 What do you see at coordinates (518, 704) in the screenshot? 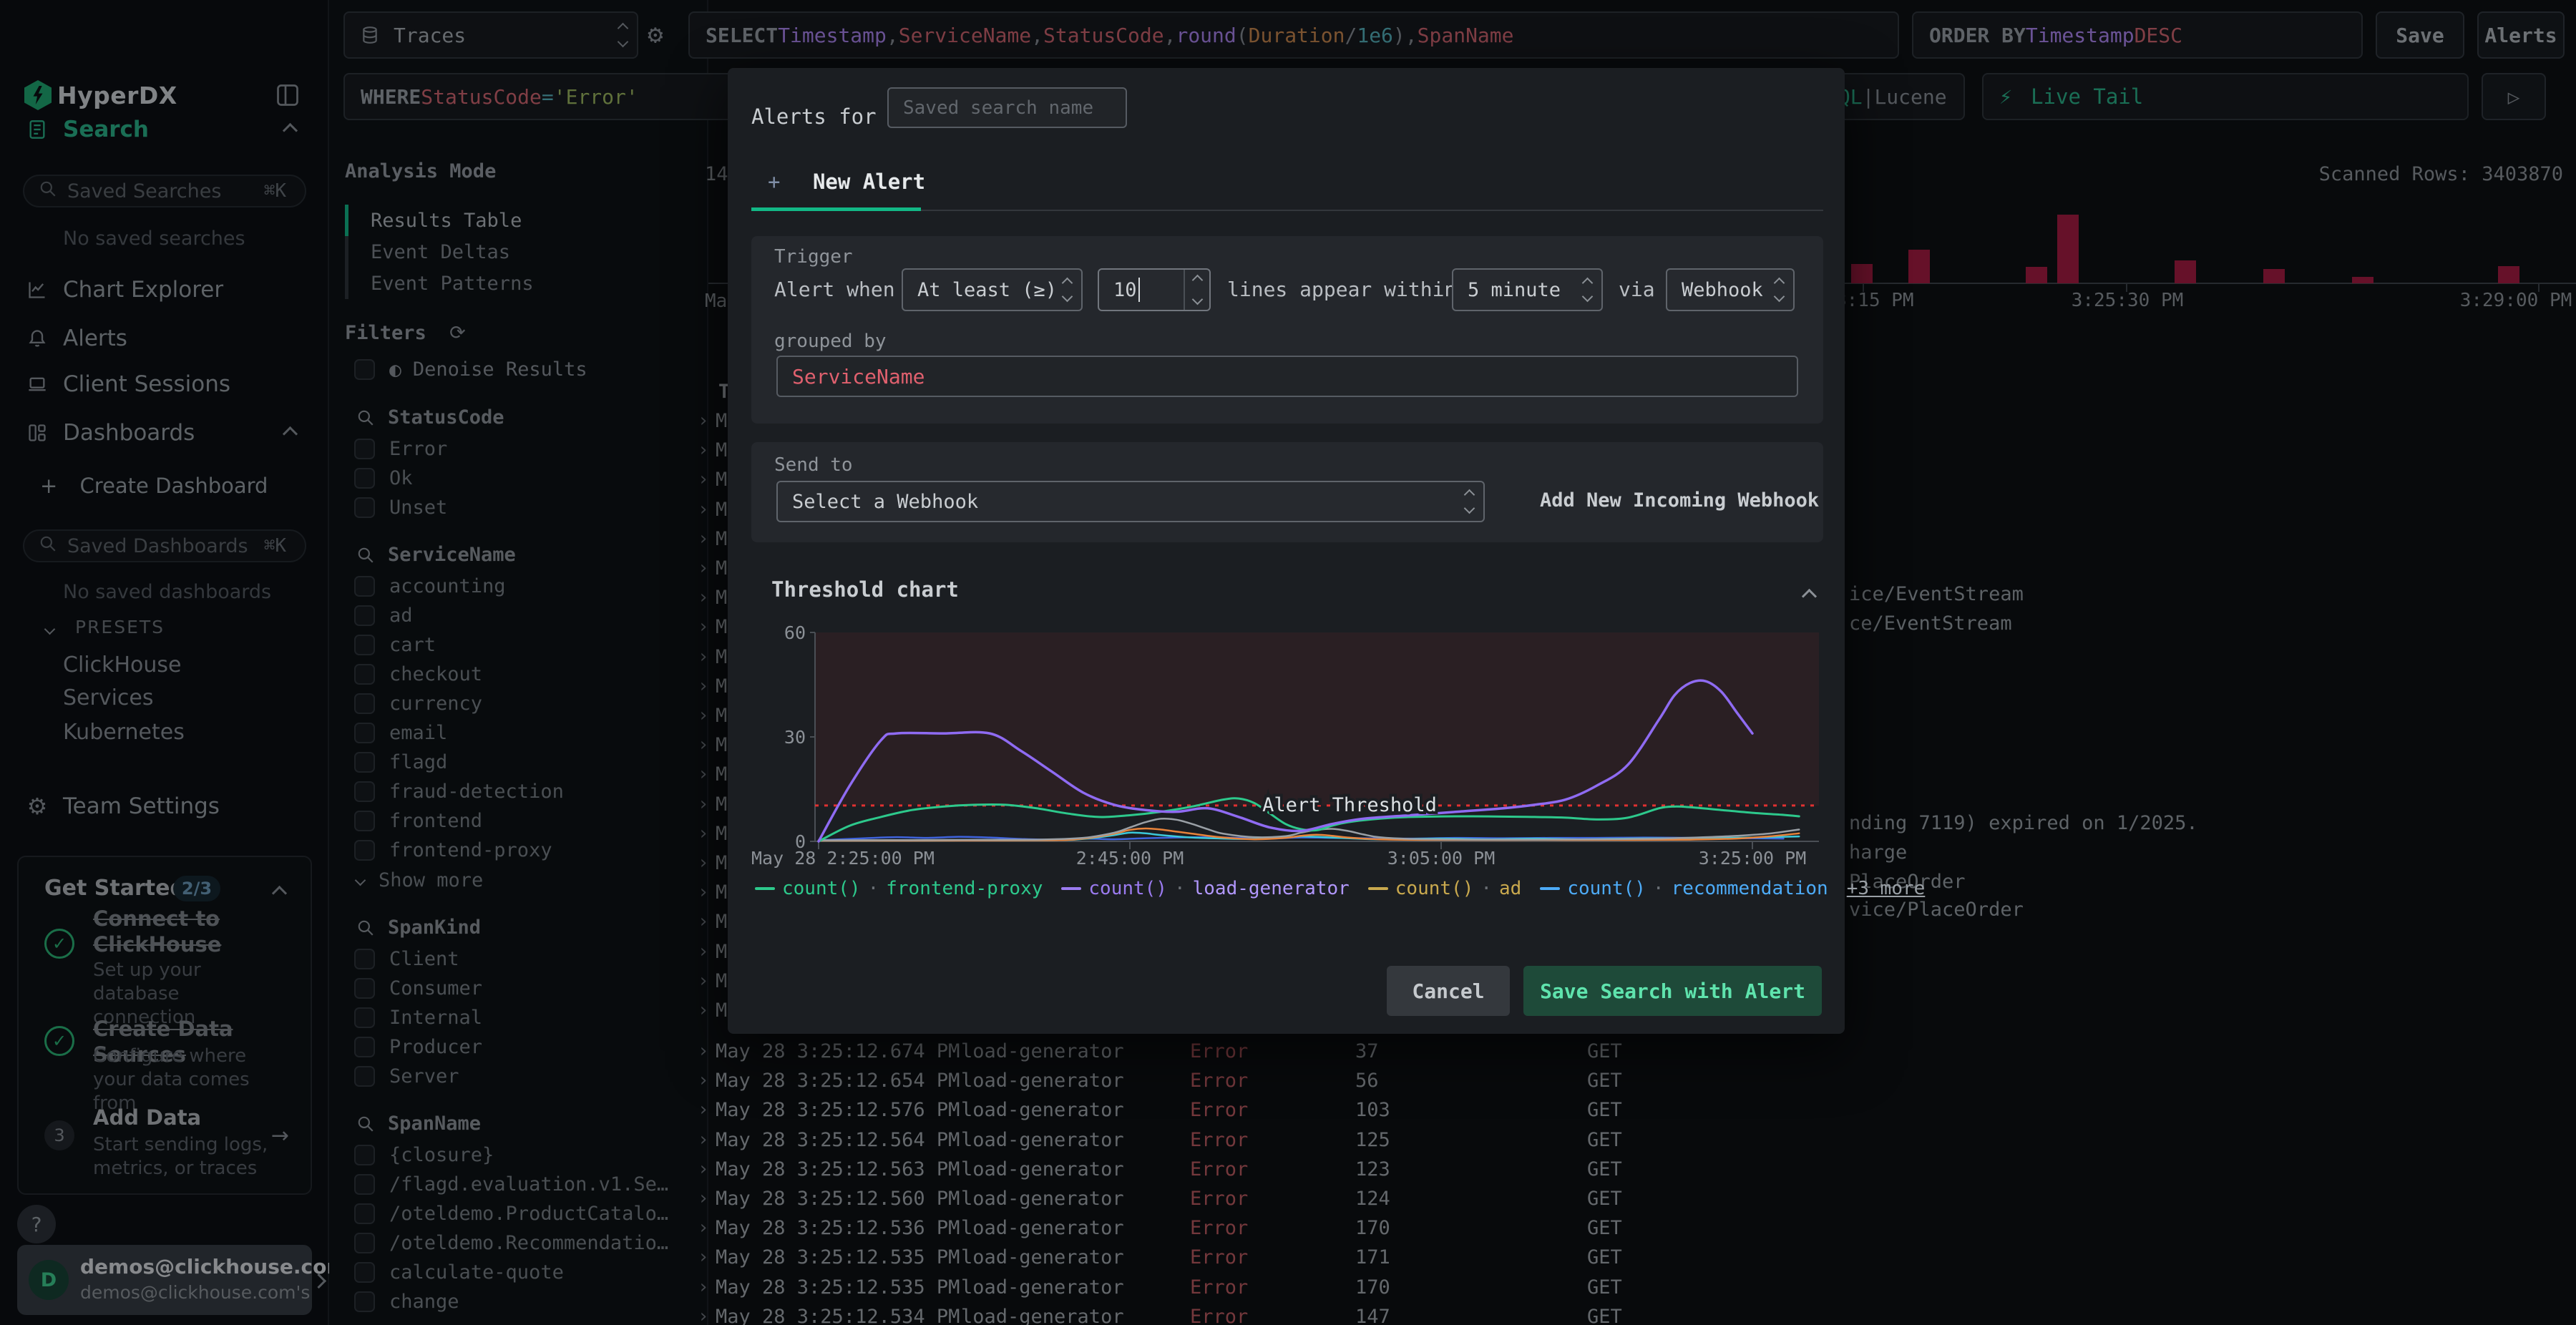
I see `filter-option-currency: currency` at bounding box center [518, 704].